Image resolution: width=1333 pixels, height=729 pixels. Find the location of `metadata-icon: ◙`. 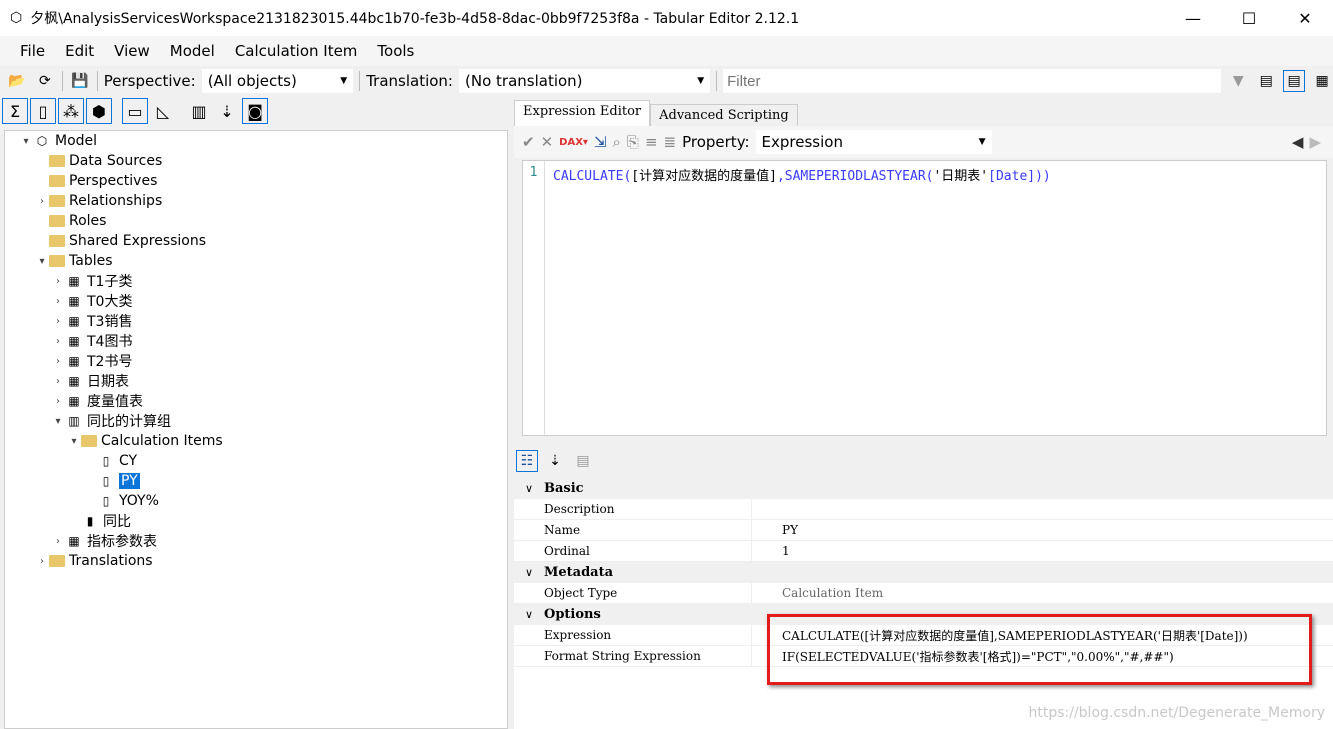

metadata-icon: ◙ is located at coordinates (255, 111).